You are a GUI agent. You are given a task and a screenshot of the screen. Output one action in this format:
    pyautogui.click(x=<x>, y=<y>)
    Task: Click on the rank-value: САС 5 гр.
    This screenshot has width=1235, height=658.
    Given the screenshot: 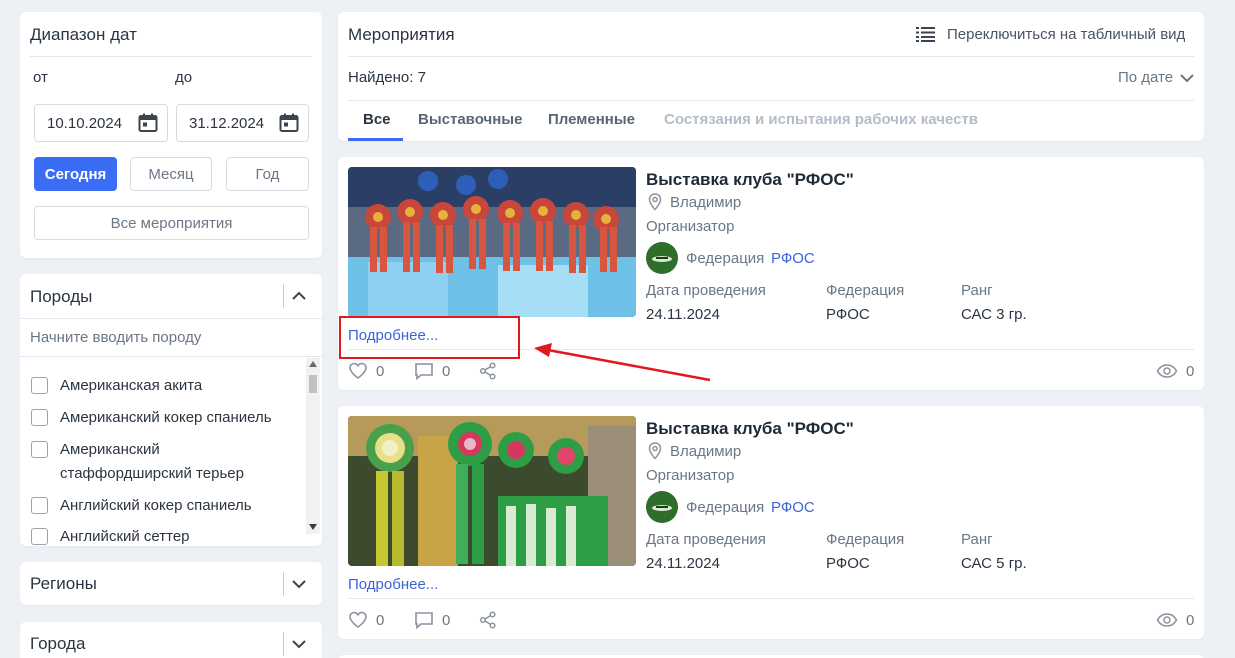 What is the action you would take?
    pyautogui.click(x=994, y=563)
    